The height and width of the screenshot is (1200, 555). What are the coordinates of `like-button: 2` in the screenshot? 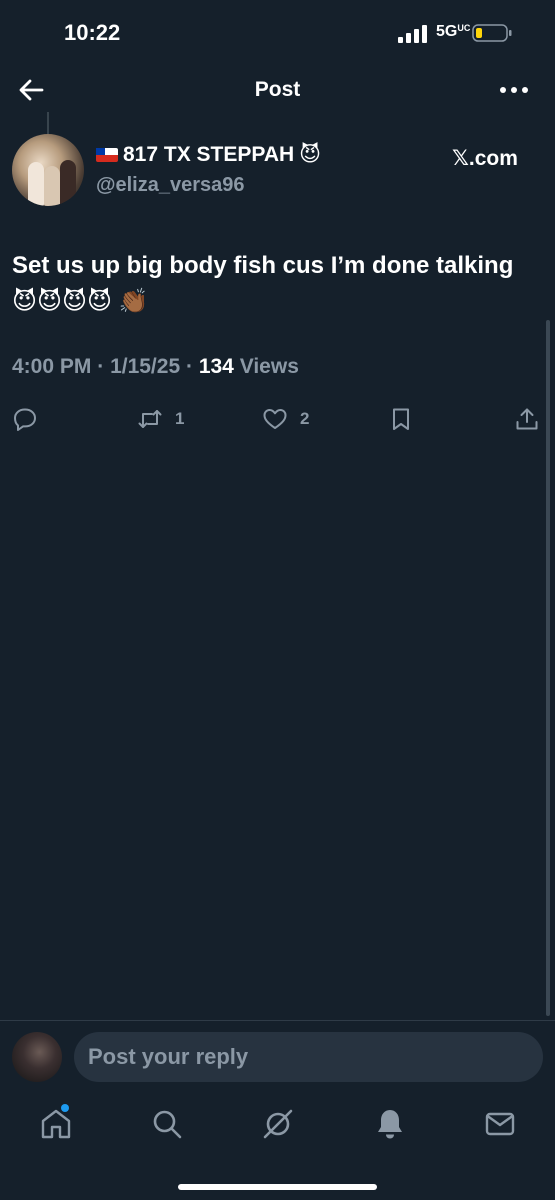 It's located at (285, 419).